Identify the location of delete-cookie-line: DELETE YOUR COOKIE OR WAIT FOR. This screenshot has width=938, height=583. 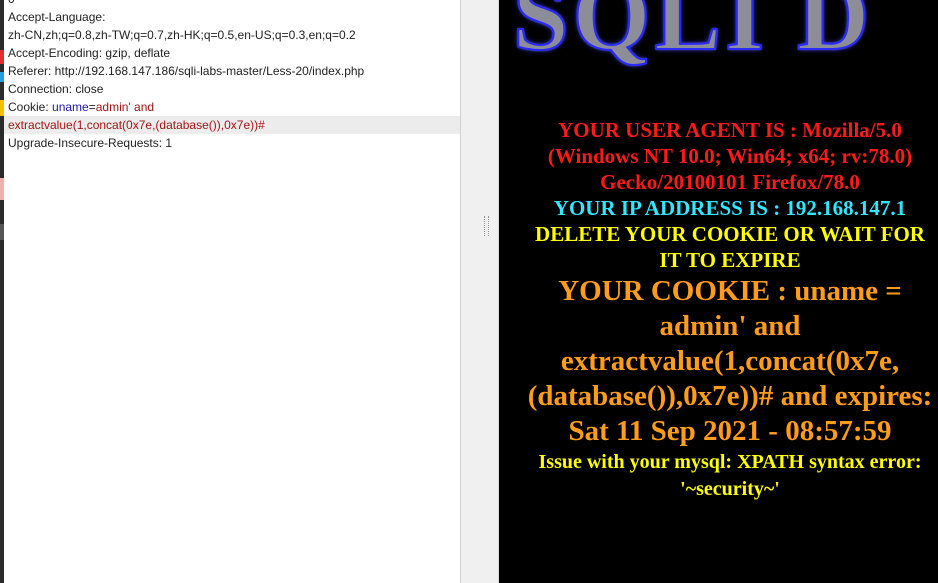
(730, 234).